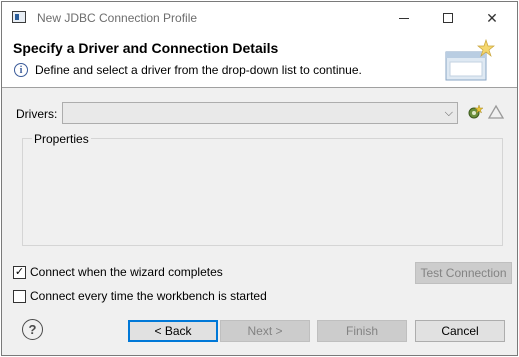  What do you see at coordinates (463, 273) in the screenshot?
I see `test-connection-button: Test Connection` at bounding box center [463, 273].